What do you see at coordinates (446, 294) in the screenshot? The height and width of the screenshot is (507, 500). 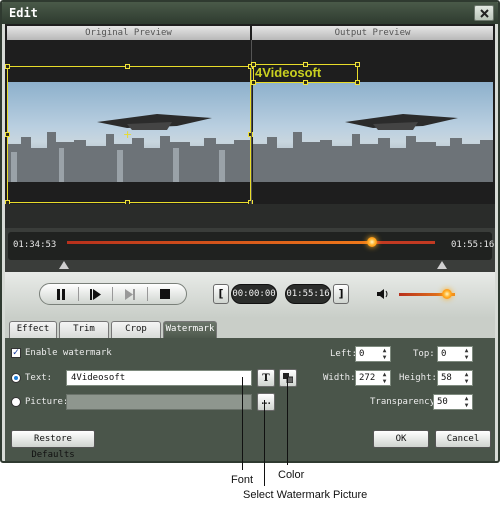 I see `volume-knob` at bounding box center [446, 294].